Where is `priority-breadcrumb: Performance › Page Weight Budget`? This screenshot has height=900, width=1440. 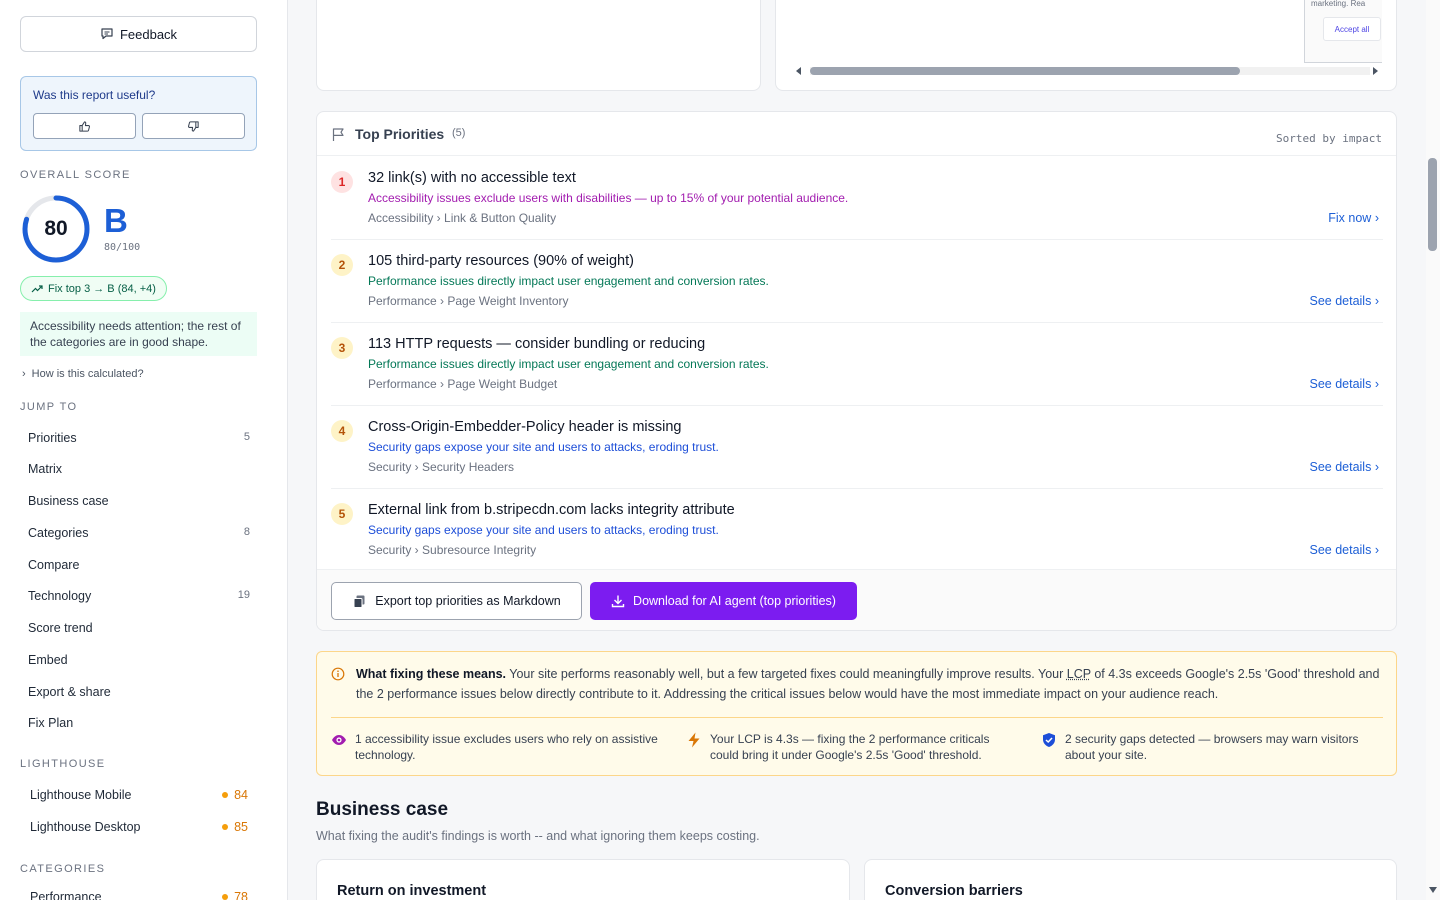 priority-breadcrumb: Performance › Page Weight Budget is located at coordinates (463, 384).